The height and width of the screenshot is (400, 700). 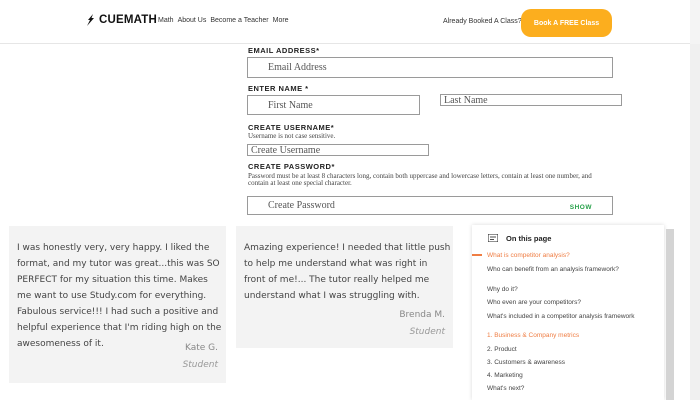 I want to click on already-booked-link: Already Booked A Class?, so click(x=482, y=21).